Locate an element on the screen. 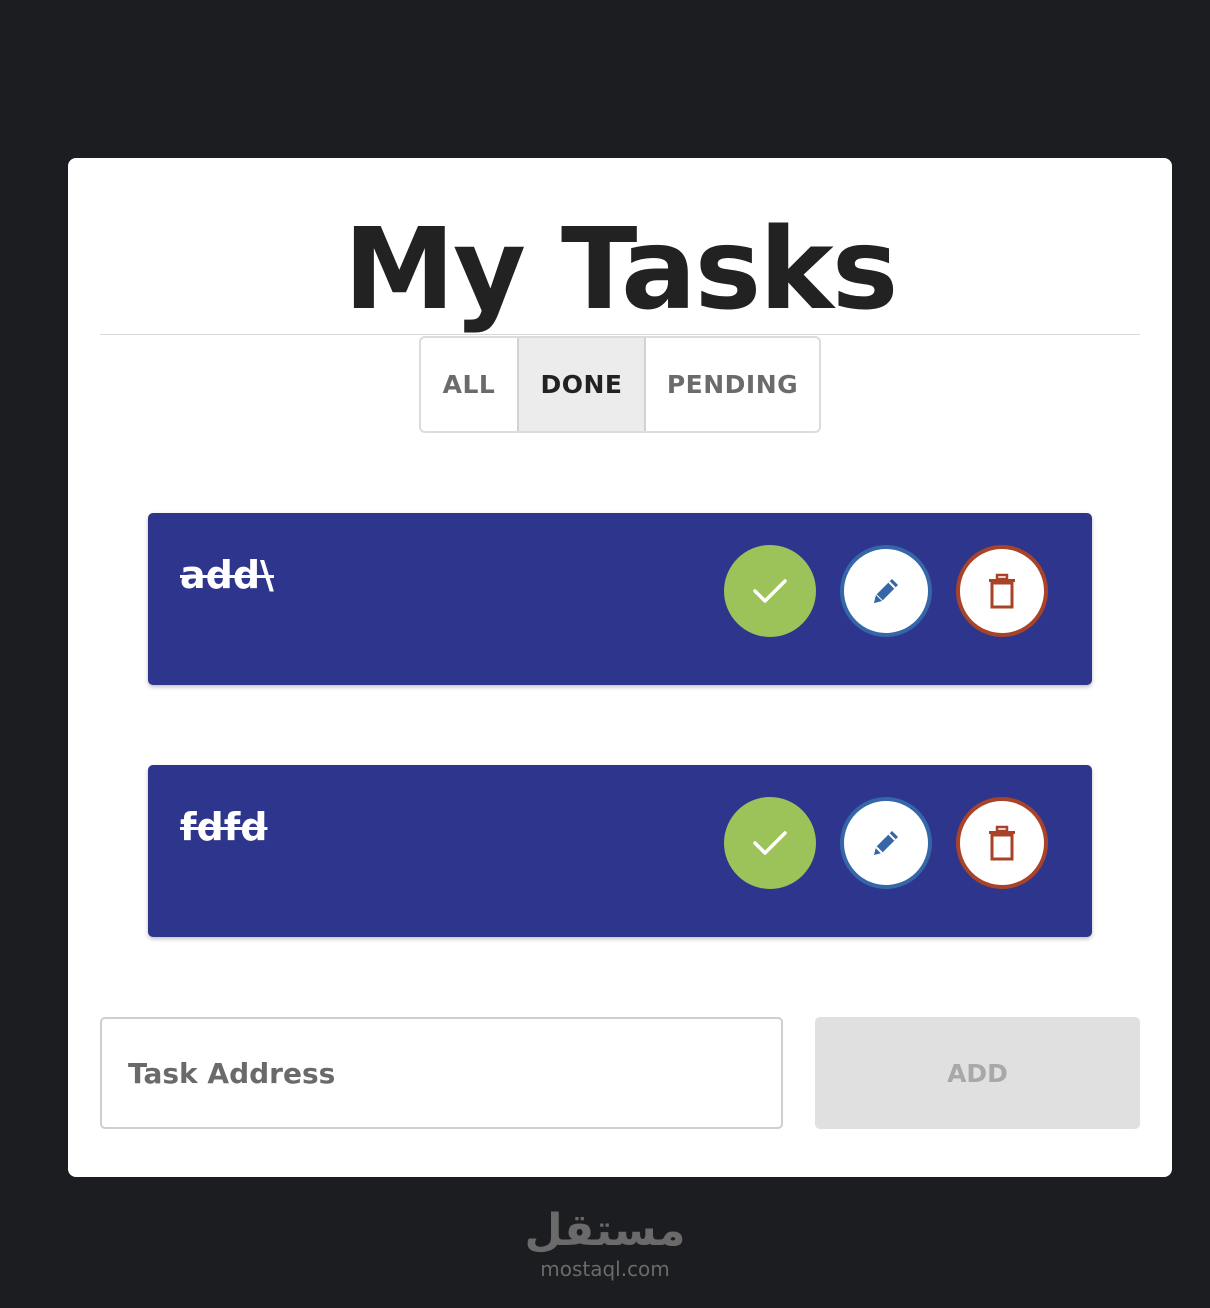 This screenshot has height=1308, width=1210. watermark-arabic: مستقل is located at coordinates (605, 1230).